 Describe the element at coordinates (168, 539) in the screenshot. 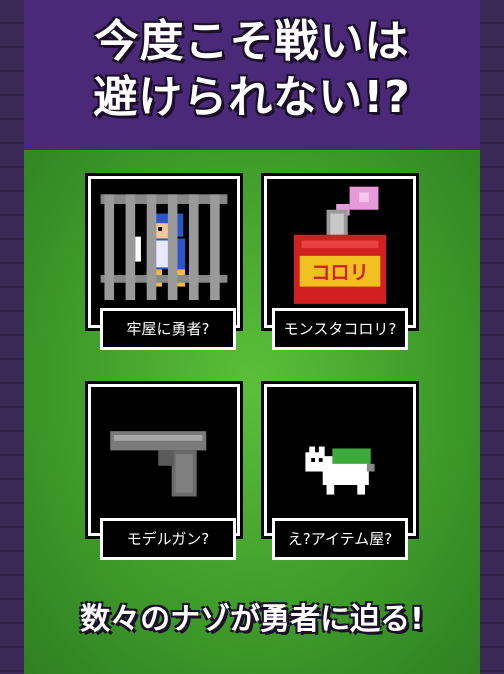

I see `caption-model-gun: モデルガン?` at that location.